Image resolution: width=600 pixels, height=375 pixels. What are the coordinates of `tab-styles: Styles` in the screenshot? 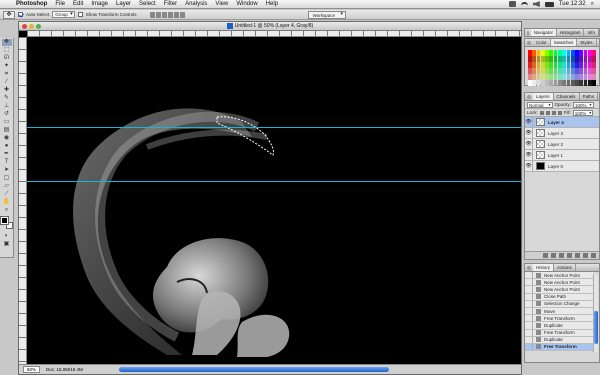 It's located at (587, 42).